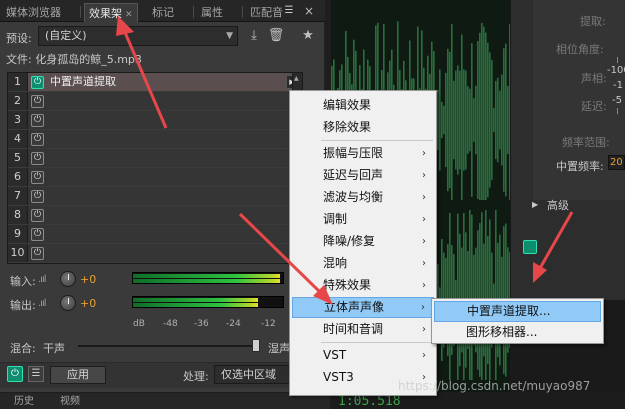 The image size is (625, 409). I want to click on tab-media-browser: 媒体浏览器, so click(33, 12).